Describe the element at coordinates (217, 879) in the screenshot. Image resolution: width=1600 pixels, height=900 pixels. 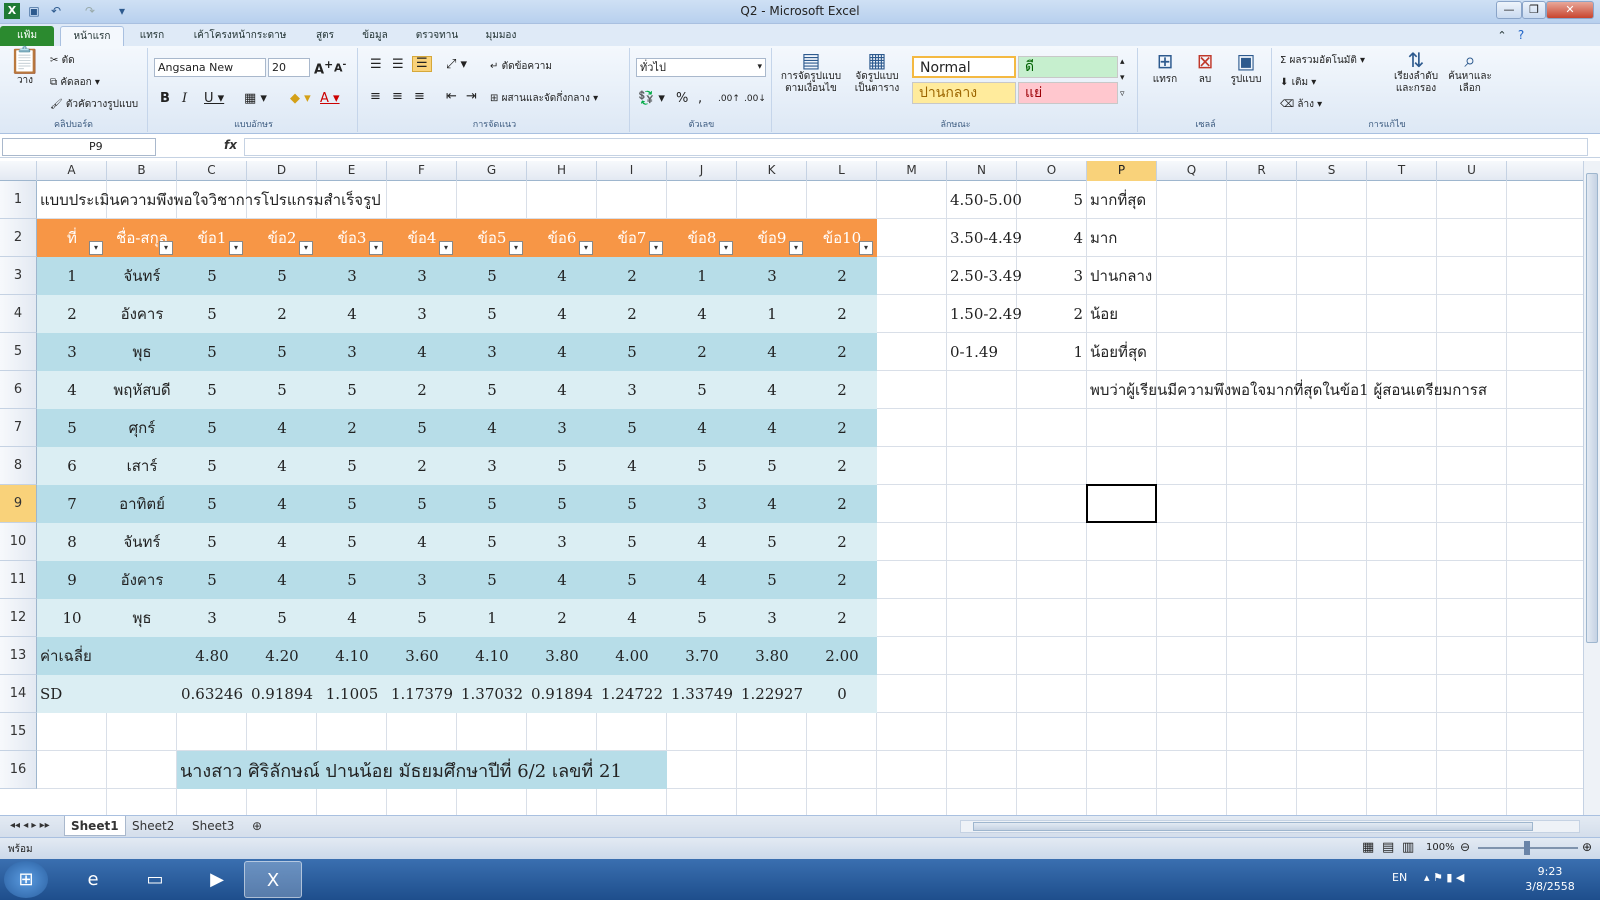
I see `media-player-icon: ▶` at that location.